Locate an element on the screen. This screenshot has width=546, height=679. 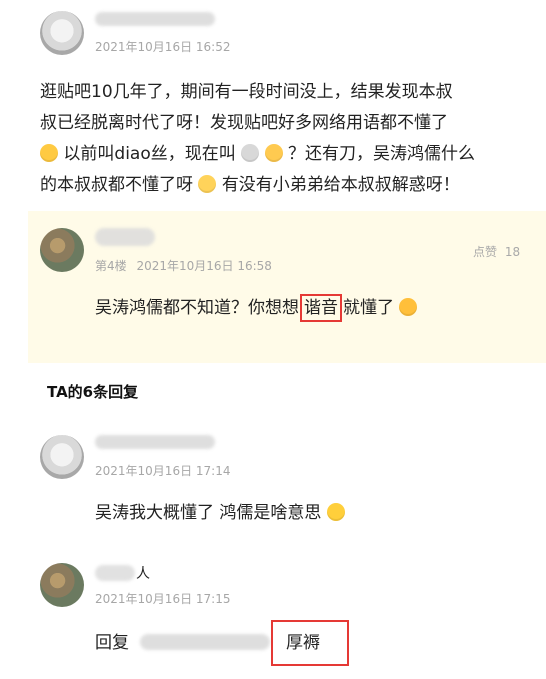
sad-emoji-icon is located at coordinates (49, 153).